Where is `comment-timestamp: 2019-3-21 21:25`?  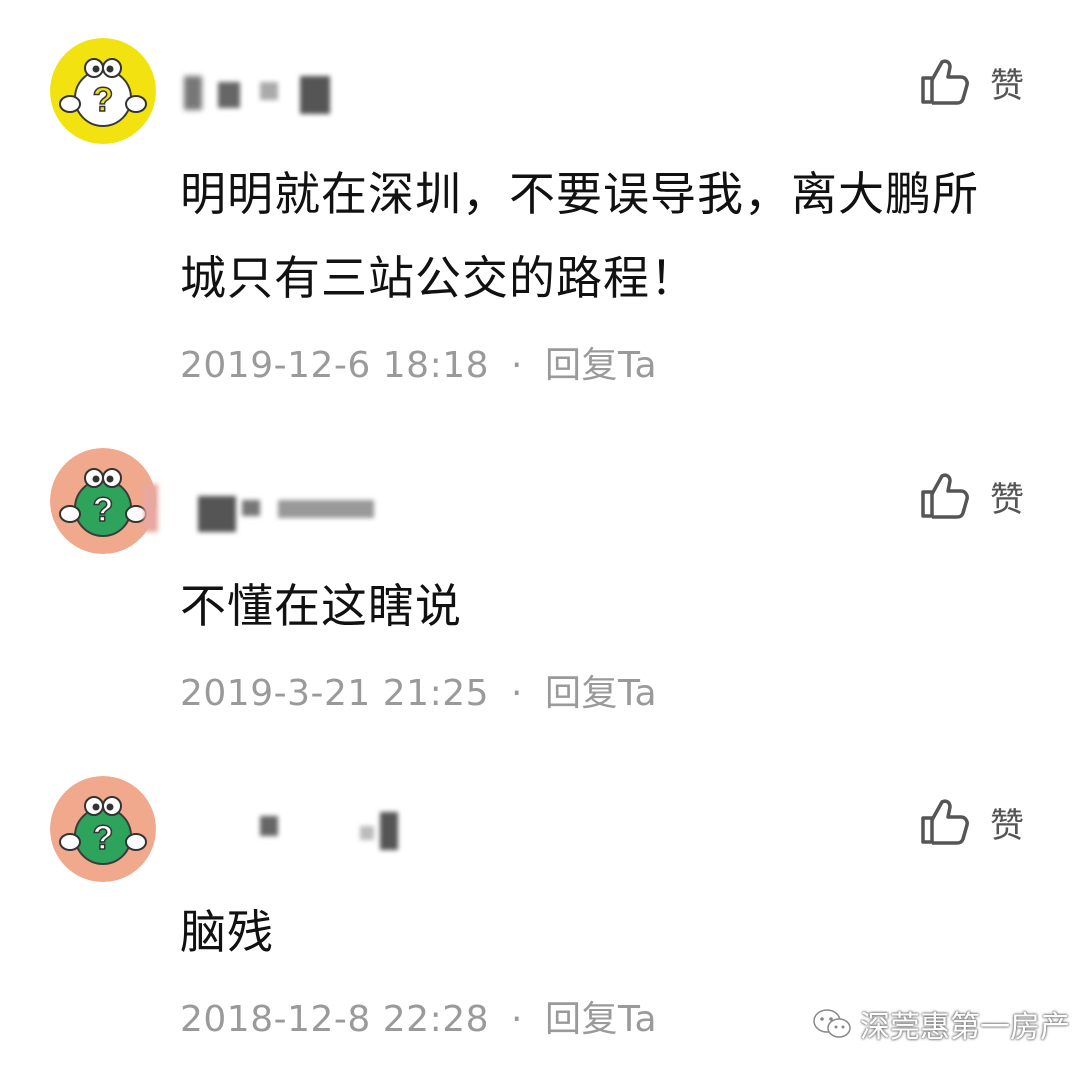 comment-timestamp: 2019-3-21 21:25 is located at coordinates (334, 693).